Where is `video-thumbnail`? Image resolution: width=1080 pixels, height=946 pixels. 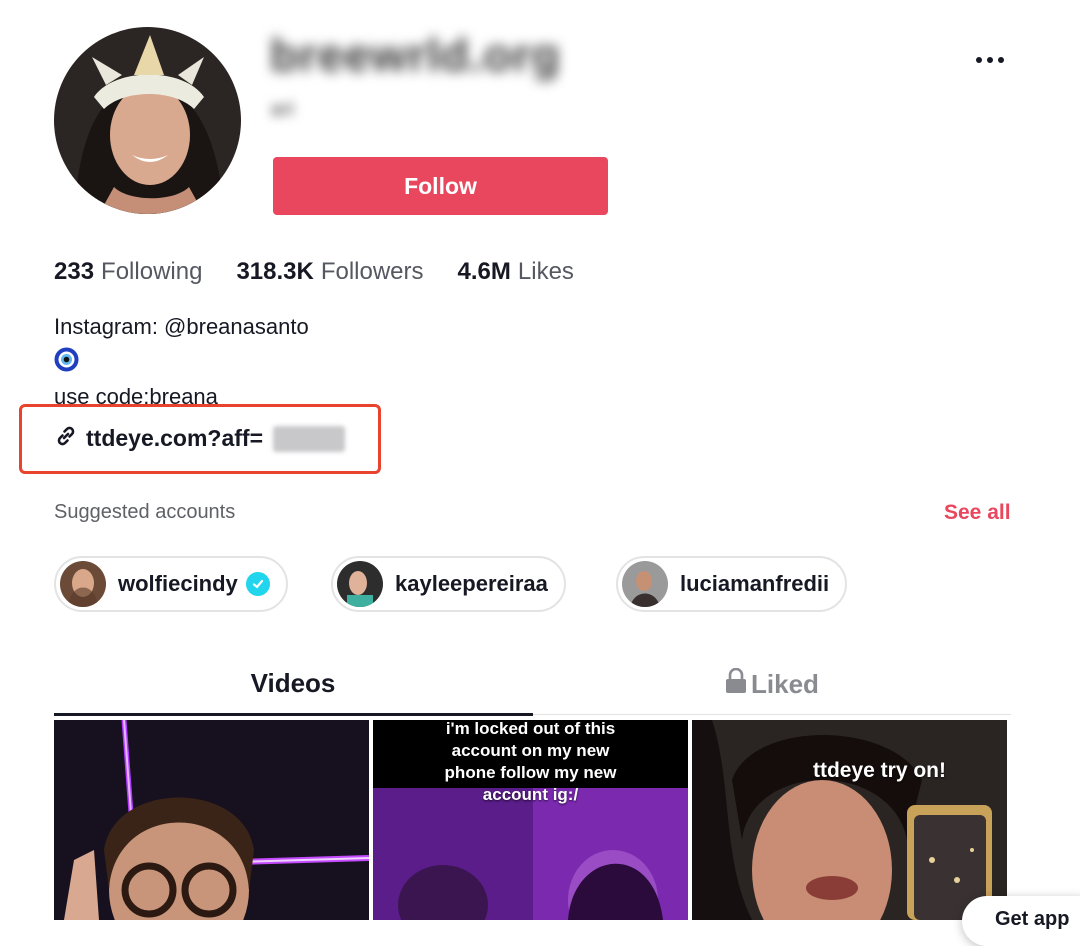
video-thumbnail is located at coordinates (211, 820).